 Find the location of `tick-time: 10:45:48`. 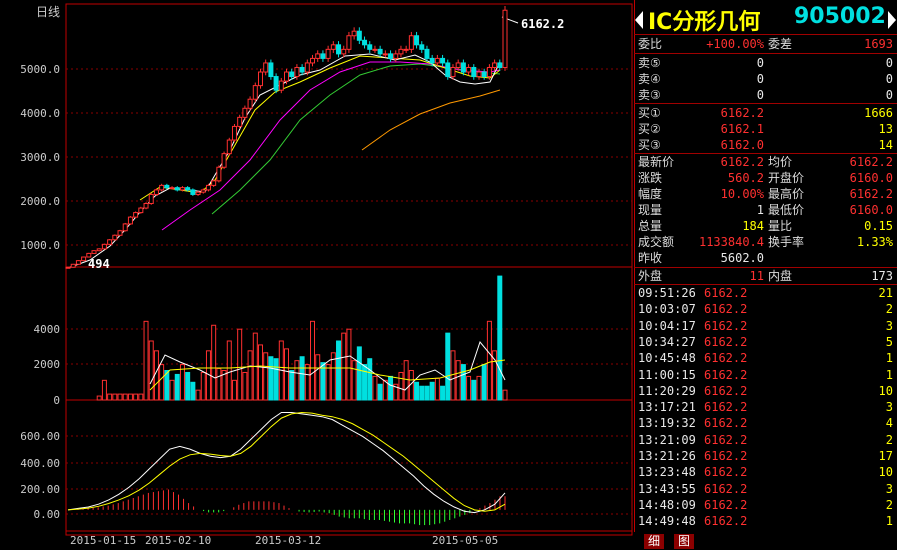

tick-time: 10:45:48 is located at coordinates (667, 358).